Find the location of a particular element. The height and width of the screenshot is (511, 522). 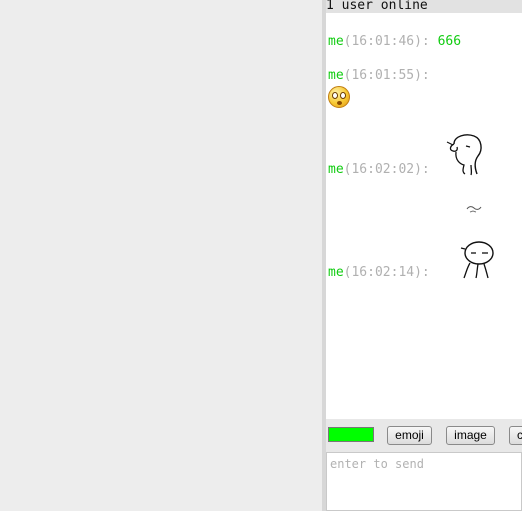

message-time: (16:02:14): is located at coordinates (386, 272).